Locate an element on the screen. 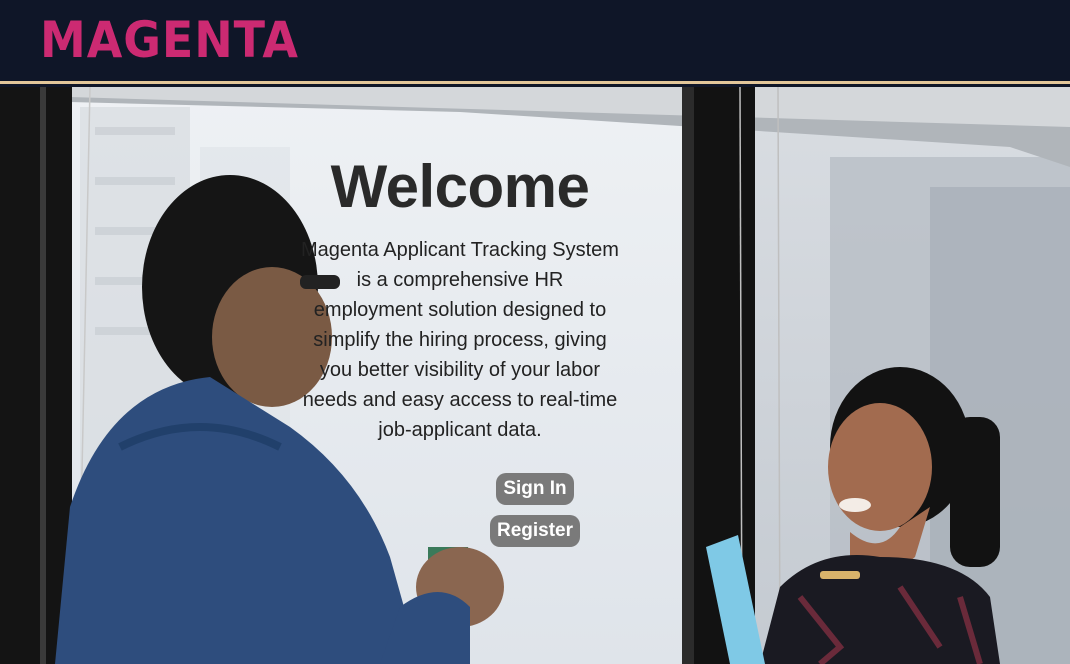 This screenshot has height=664, width=1070. register-button: Register is located at coordinates (535, 531).